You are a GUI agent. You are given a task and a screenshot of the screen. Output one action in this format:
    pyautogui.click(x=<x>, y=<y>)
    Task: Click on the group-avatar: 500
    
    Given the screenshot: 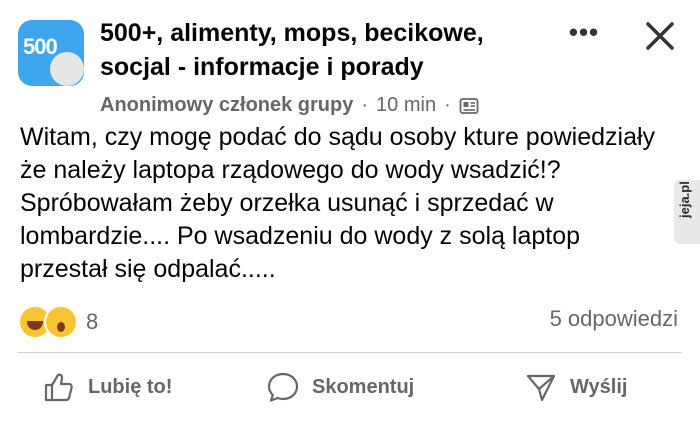 What is the action you would take?
    pyautogui.click(x=51, y=53)
    